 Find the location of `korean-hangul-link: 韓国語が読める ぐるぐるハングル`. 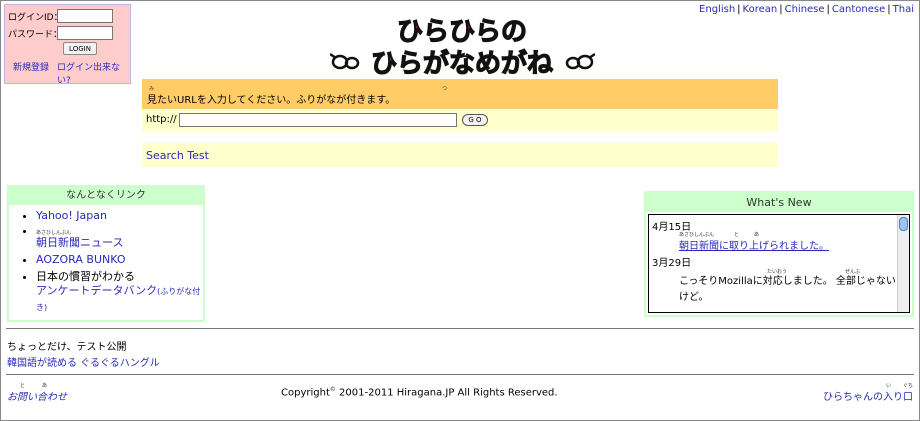

korean-hangul-link: 韓国語が読める ぐるぐるハングル is located at coordinates (83, 361).